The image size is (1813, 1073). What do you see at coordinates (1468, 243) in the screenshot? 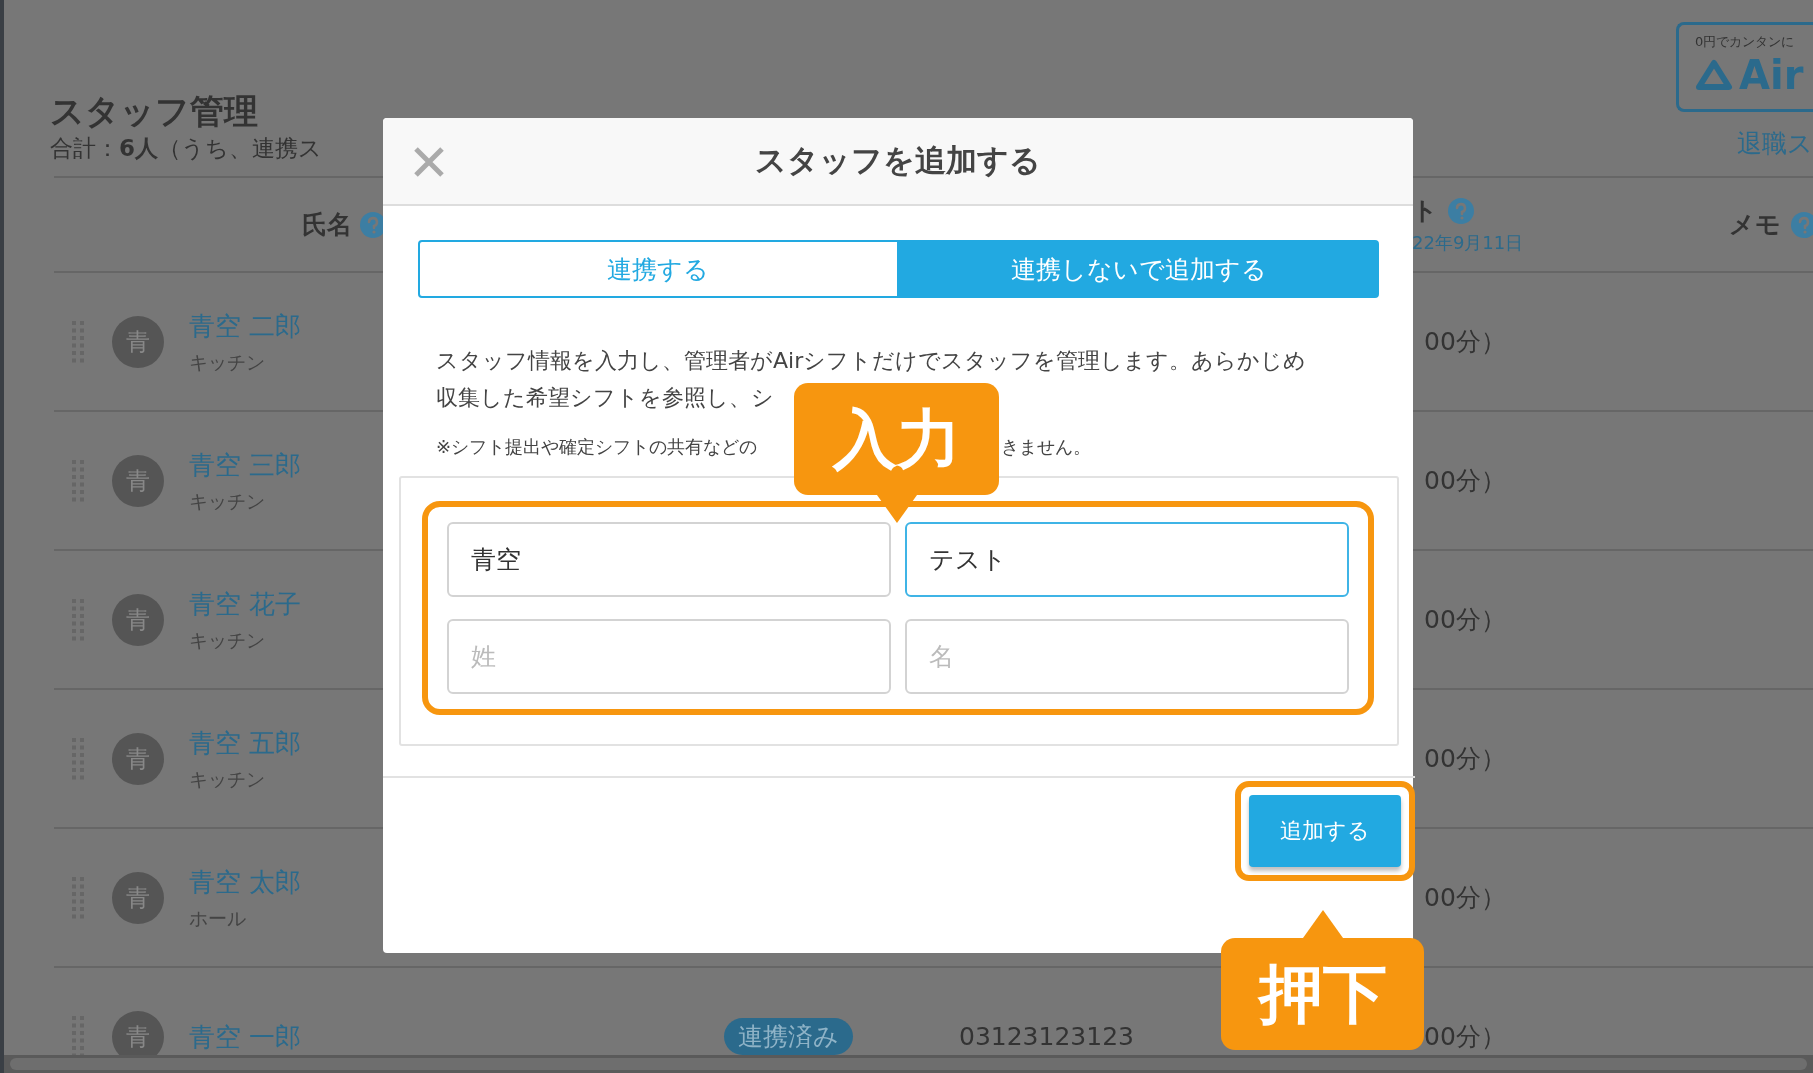
I see `column-date: 22年9月11日` at bounding box center [1468, 243].